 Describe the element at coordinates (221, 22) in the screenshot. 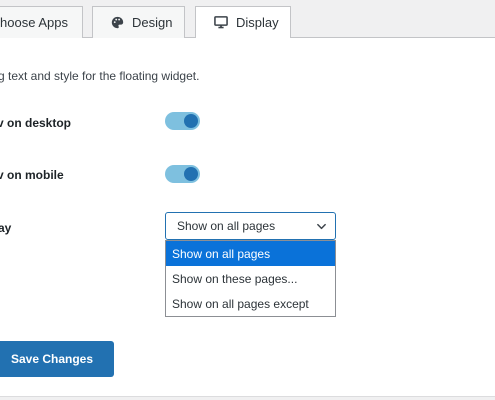

I see `monitor-icon` at that location.